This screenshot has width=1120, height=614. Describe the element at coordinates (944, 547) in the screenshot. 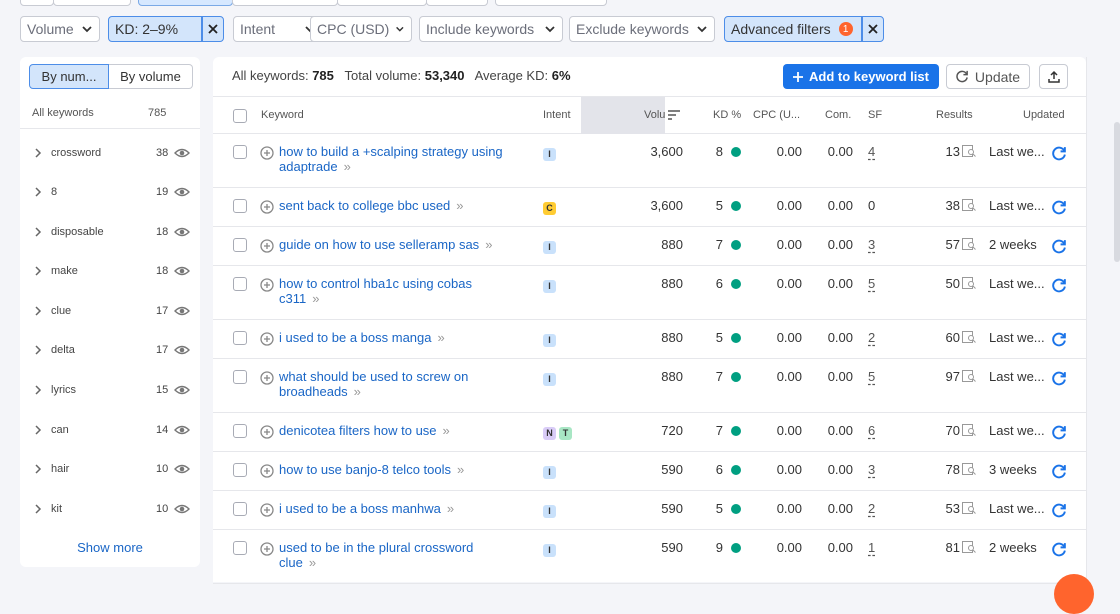

I see `results-cell: 81` at that location.